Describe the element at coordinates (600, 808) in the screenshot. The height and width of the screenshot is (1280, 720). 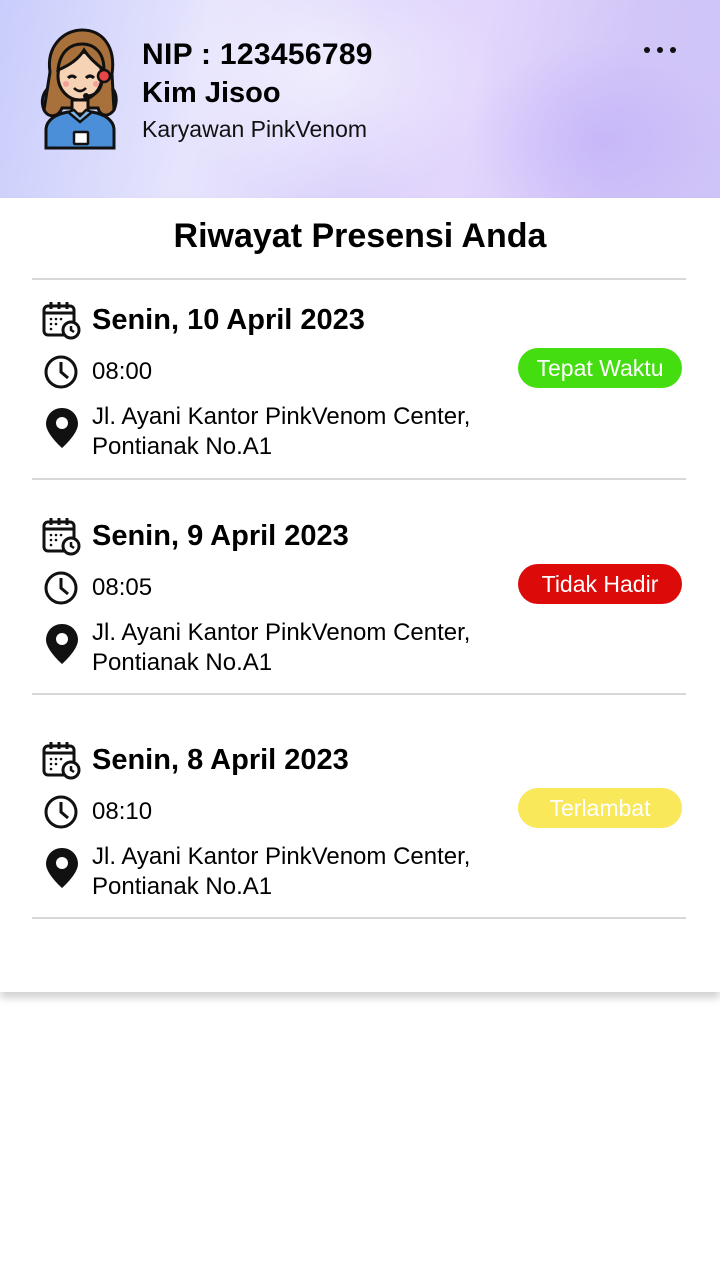
I see `status-badge: Terlambat` at that location.